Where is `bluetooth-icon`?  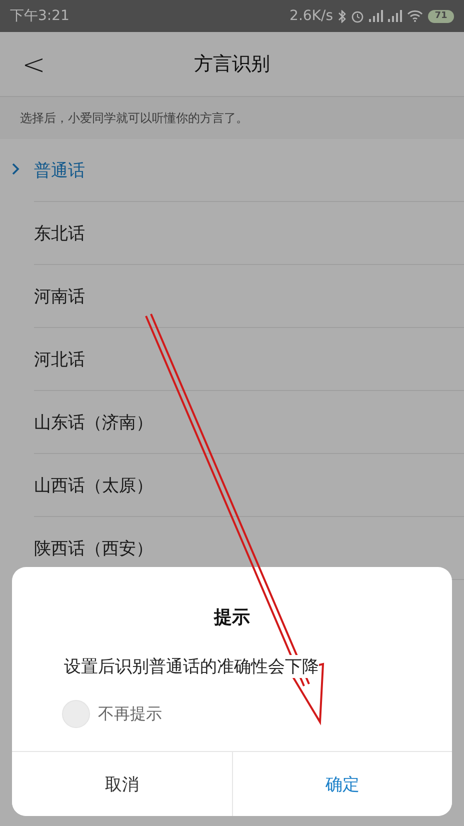
bluetooth-icon is located at coordinates (342, 16).